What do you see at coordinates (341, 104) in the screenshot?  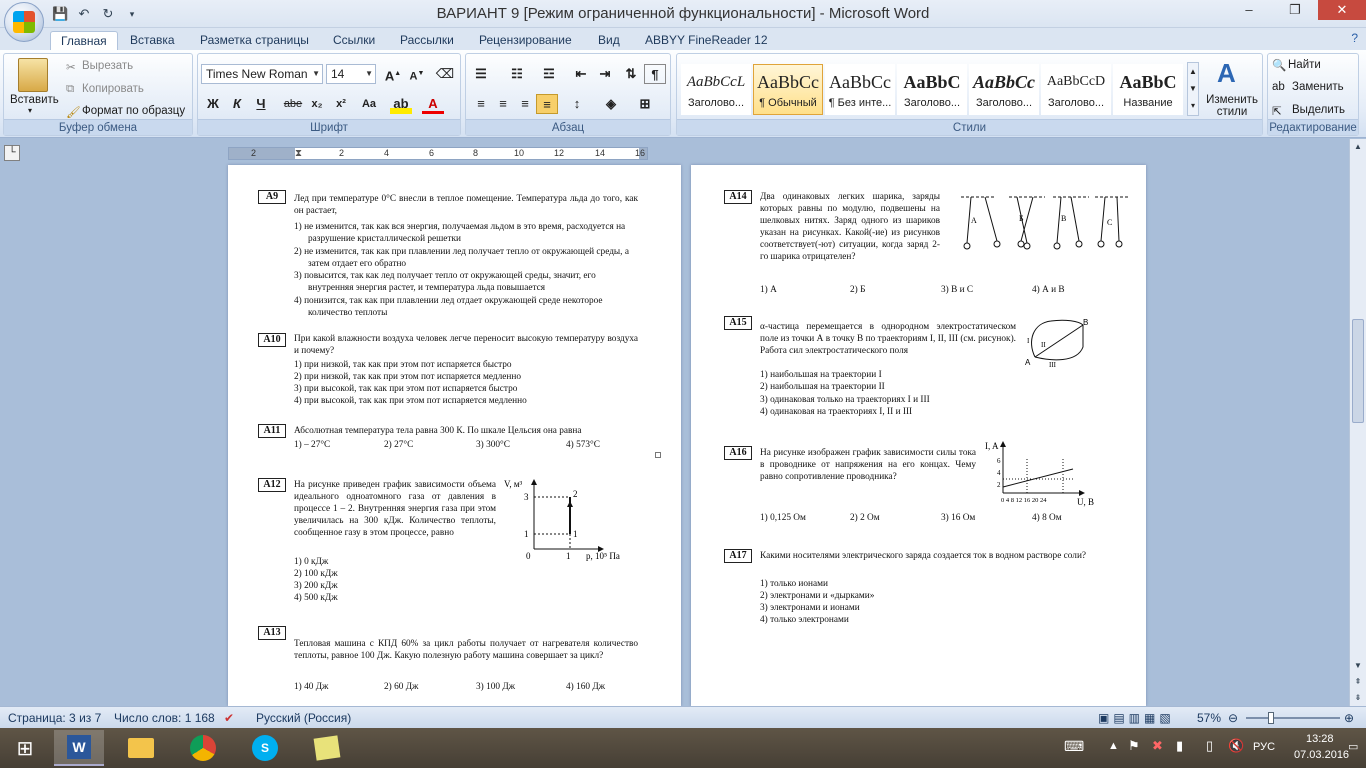 I see `superscript-button: x²` at bounding box center [341, 104].